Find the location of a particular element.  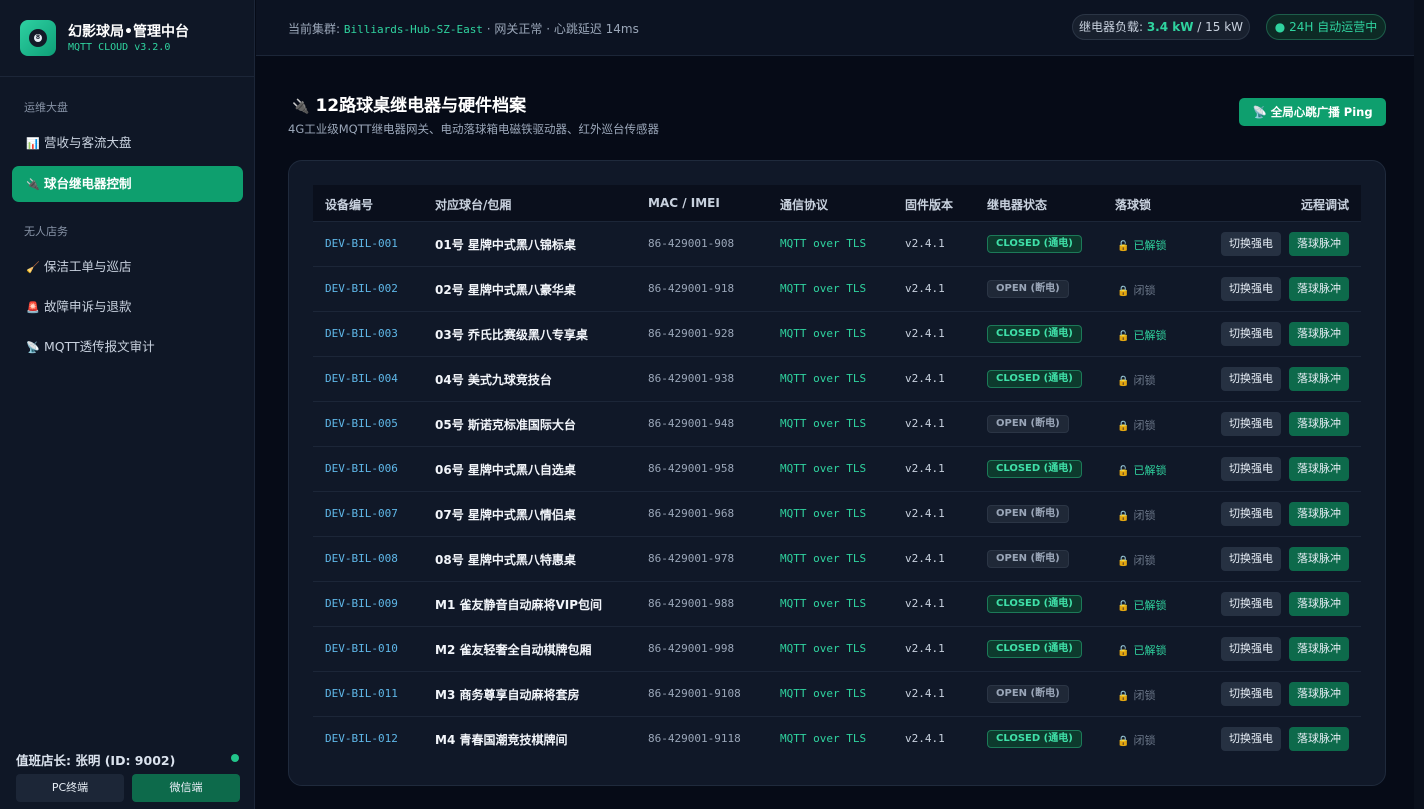

table-name: 08号 星牌中式黑八特惠桌 is located at coordinates (505, 560).